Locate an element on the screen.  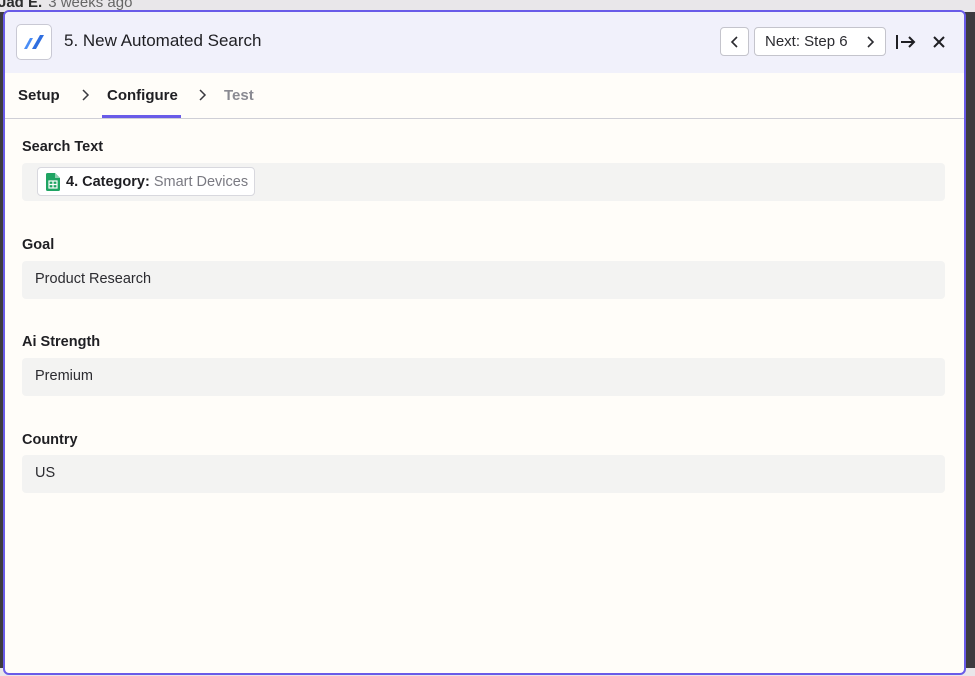
goal-value: Product Research is located at coordinates (93, 279).